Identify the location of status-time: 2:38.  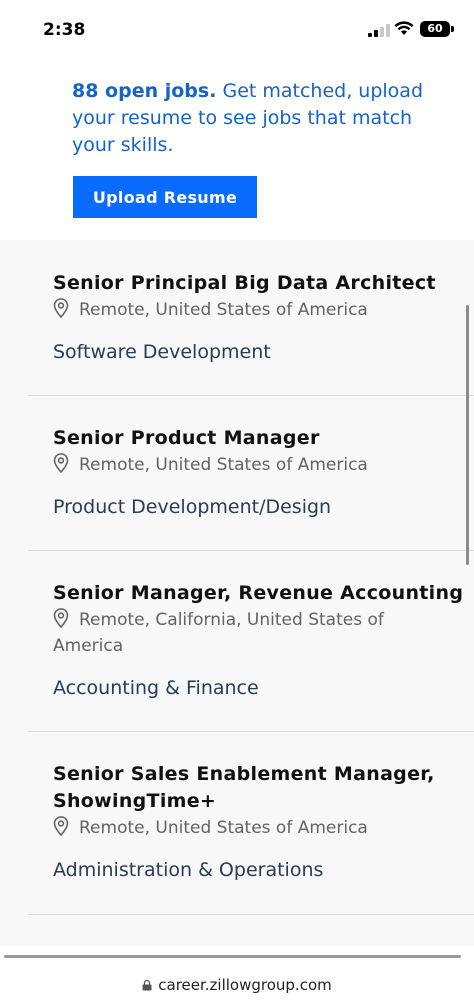
(64, 30).